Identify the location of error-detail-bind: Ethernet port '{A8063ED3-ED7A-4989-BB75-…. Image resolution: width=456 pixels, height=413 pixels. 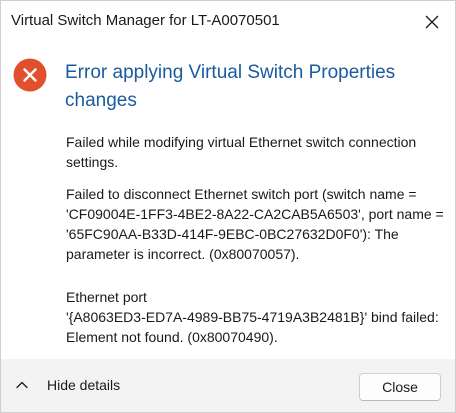
(256, 317).